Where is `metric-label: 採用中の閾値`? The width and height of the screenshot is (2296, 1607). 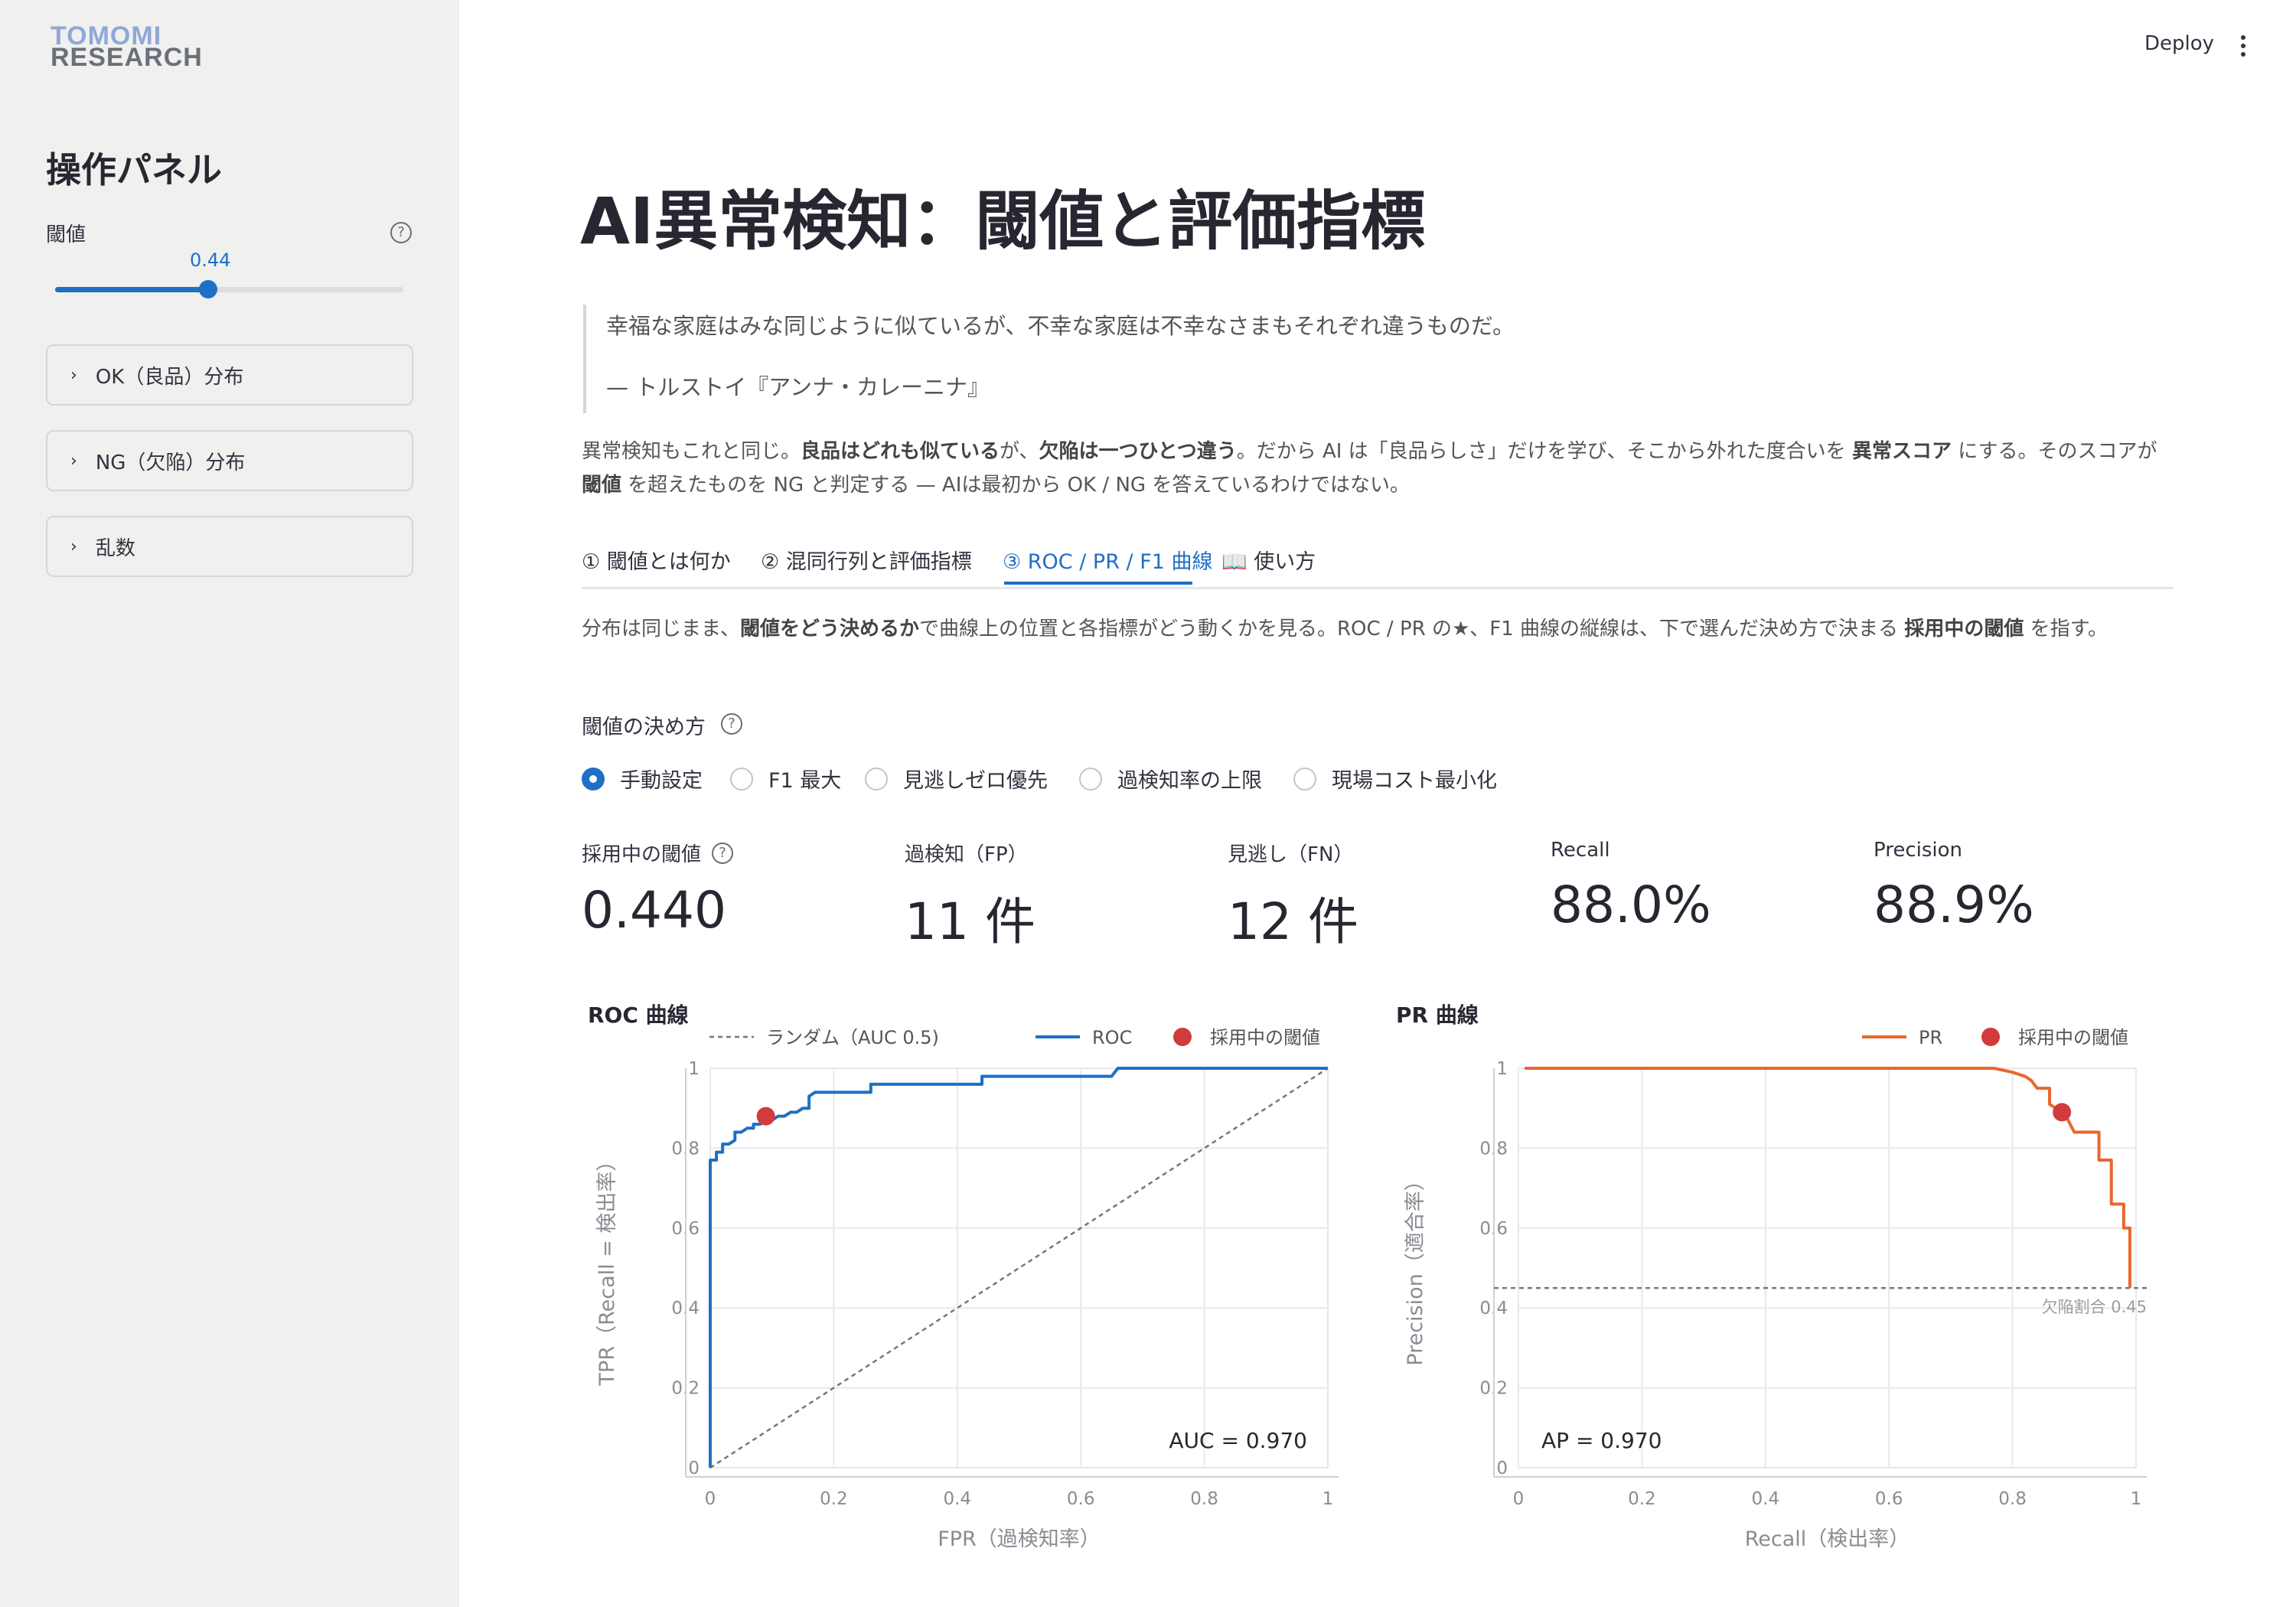
metric-label: 採用中の閾値 is located at coordinates (642, 855).